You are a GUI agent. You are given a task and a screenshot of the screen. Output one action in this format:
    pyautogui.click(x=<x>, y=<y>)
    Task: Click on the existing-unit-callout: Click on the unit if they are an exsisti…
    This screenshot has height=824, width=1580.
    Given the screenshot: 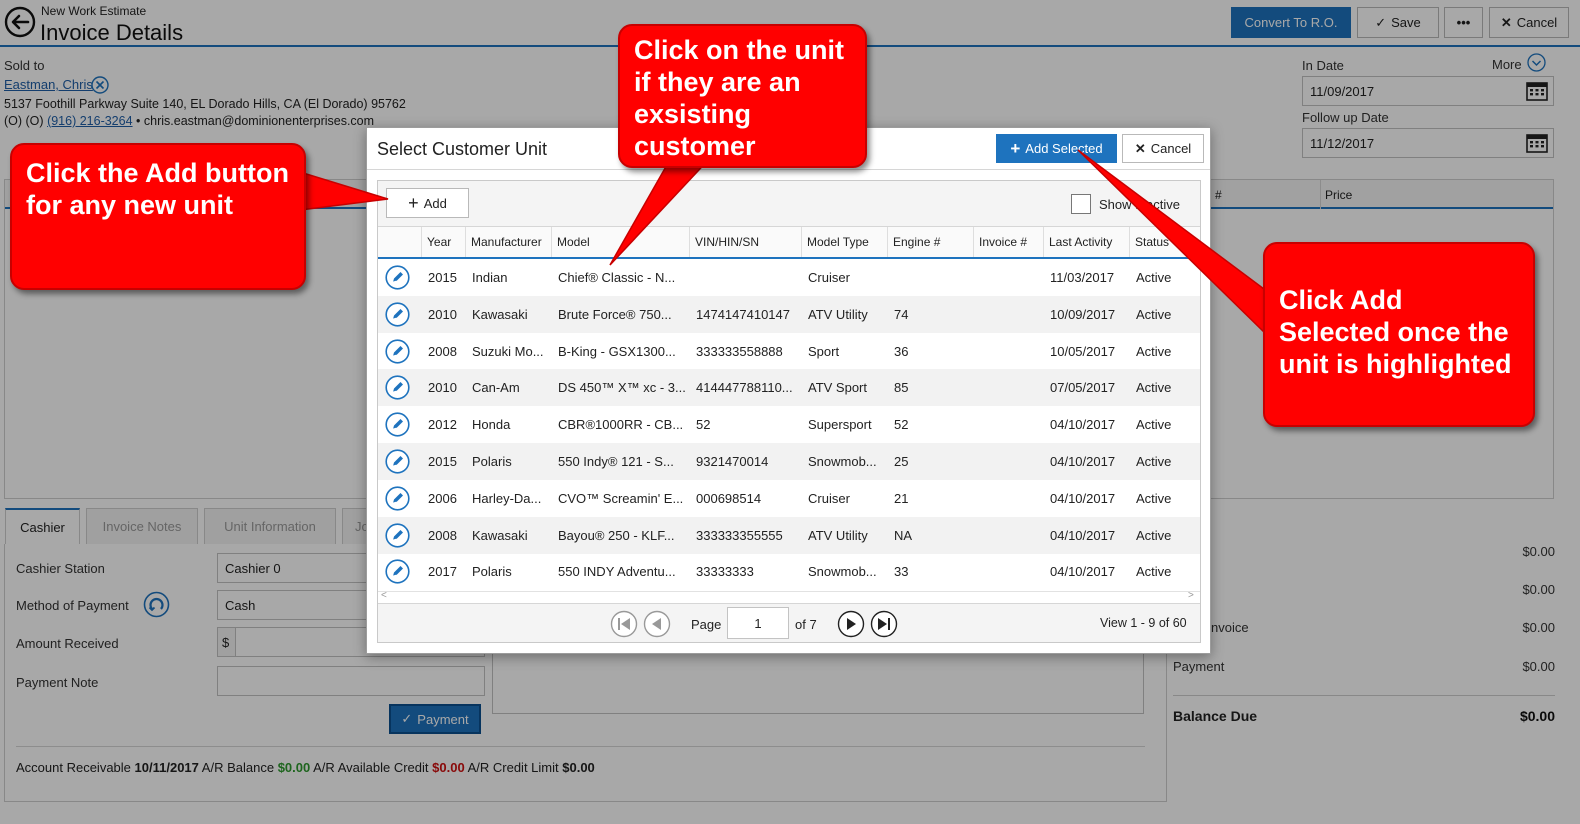 What is the action you would take?
    pyautogui.click(x=742, y=96)
    